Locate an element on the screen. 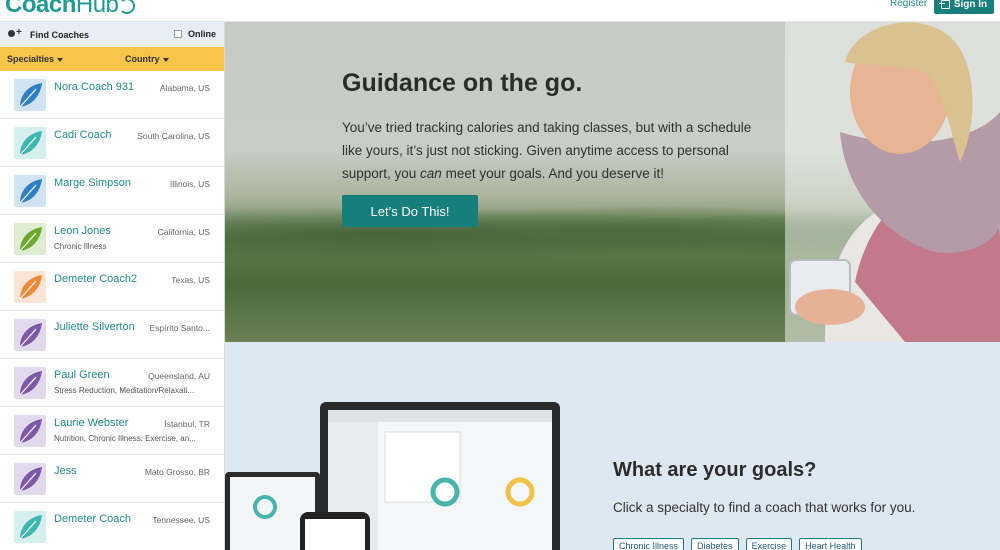  lets-do-this-button: Let’s Do This! is located at coordinates (410, 211).